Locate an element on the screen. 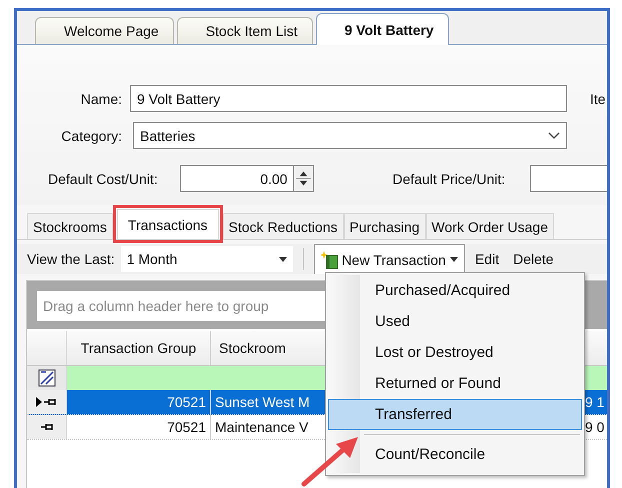 Image resolution: width=622 pixels, height=488 pixels. table-cell-text: 9 0 is located at coordinates (595, 427).